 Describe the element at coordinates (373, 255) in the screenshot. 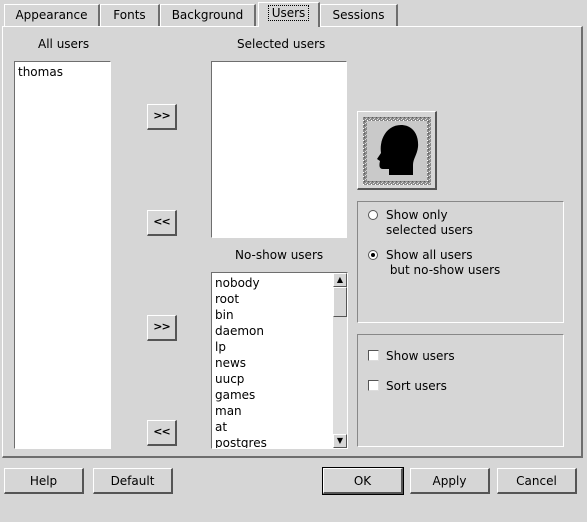

I see `radio-show-all-but-noshow` at that location.